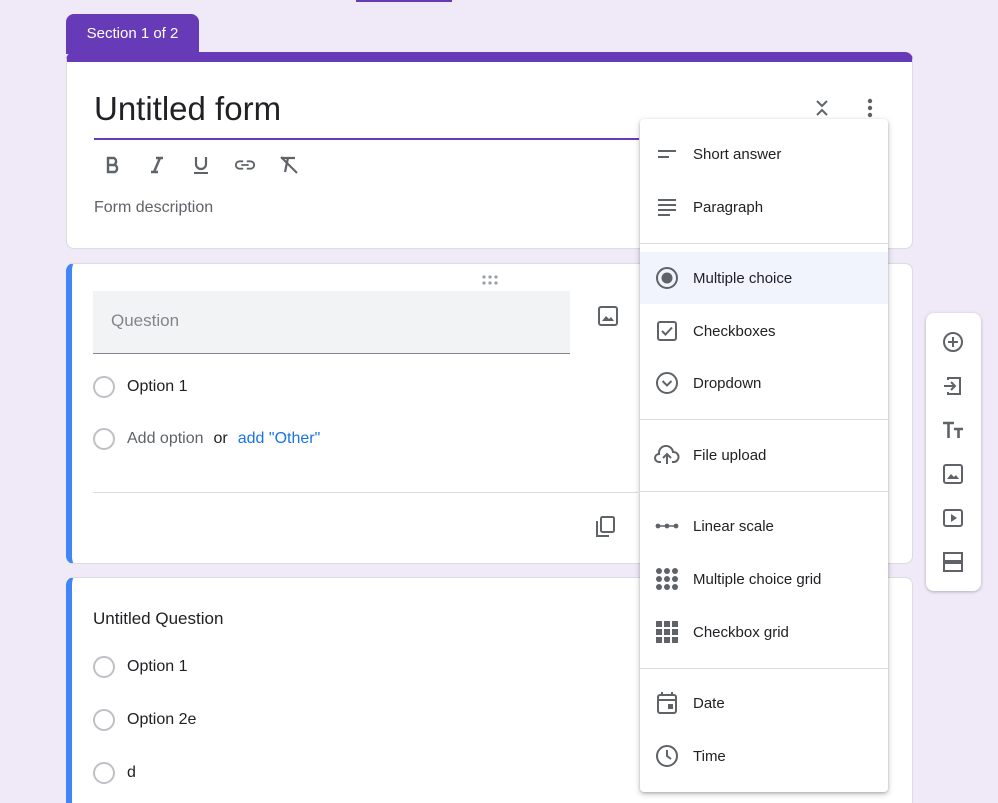 This screenshot has width=998, height=803. I want to click on bold-icon, so click(113, 165).